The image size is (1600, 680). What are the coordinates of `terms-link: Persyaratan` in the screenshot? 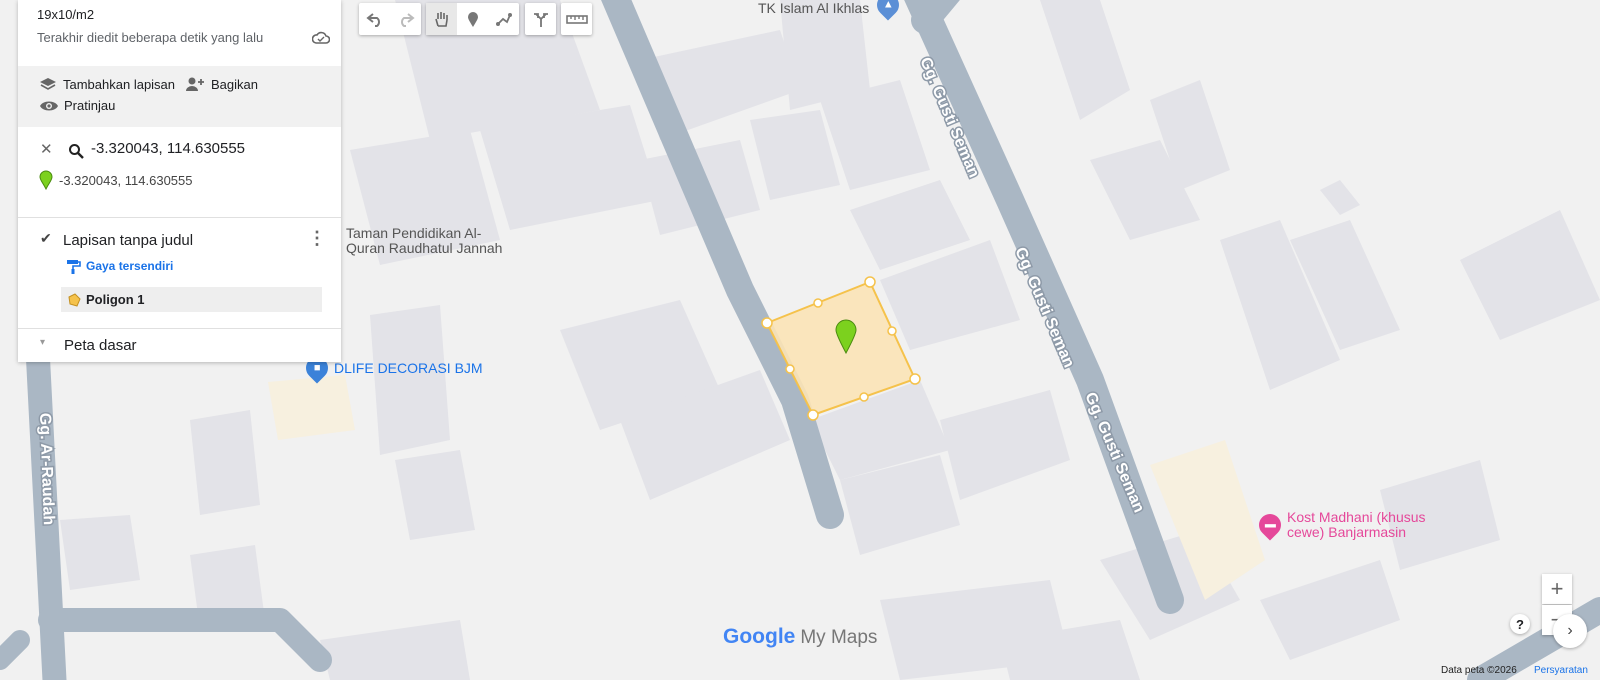 It's located at (1561, 670).